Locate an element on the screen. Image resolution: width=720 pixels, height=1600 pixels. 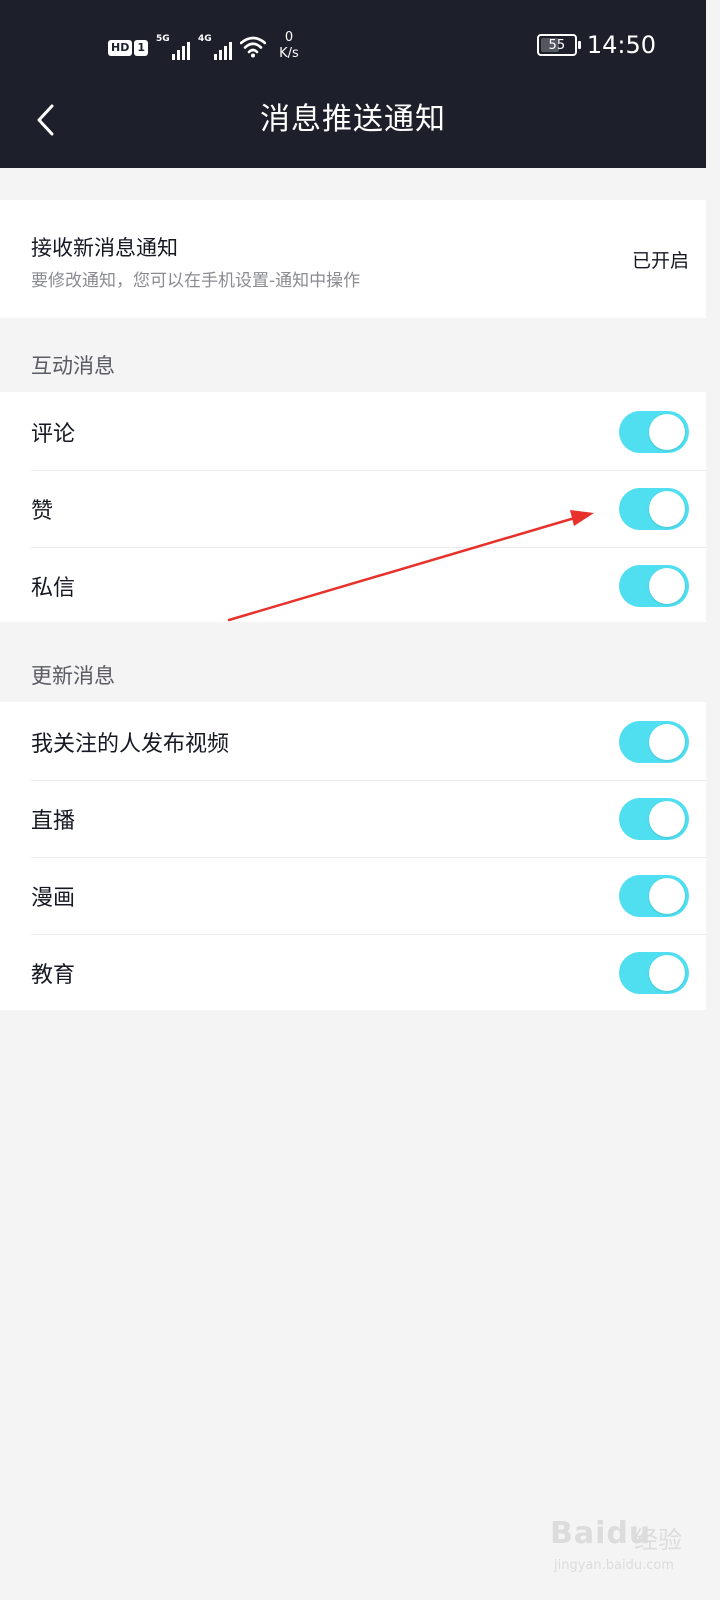
setting-row-following-videos: 我关注的人发布视频 is located at coordinates (353, 741).